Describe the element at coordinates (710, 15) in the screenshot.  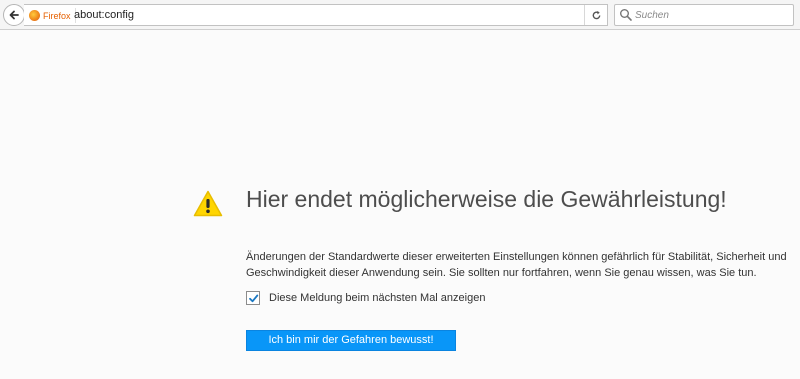
I see `search-input` at that location.